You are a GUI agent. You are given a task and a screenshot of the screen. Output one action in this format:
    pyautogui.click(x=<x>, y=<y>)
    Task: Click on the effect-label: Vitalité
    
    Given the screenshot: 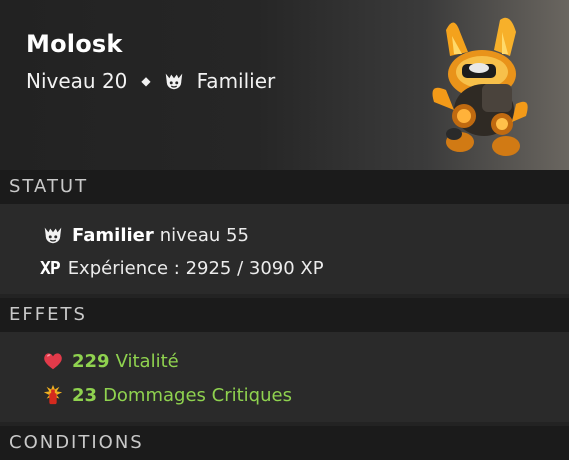 What is the action you would take?
    pyautogui.click(x=147, y=361)
    